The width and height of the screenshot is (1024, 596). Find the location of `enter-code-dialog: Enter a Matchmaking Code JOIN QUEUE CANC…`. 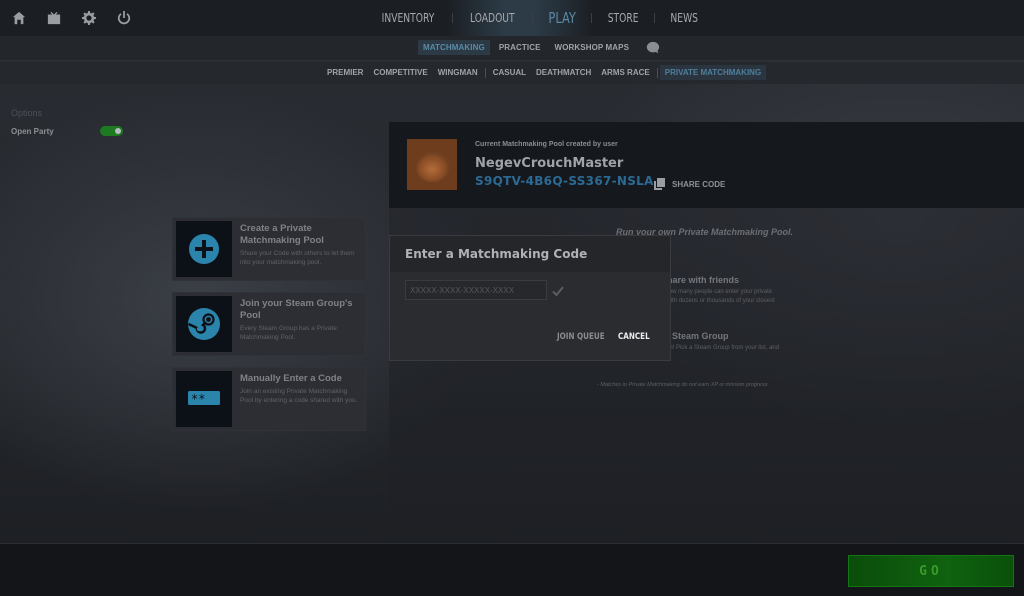

enter-code-dialog: Enter a Matchmaking Code JOIN QUEUE CANC… is located at coordinates (530, 298).